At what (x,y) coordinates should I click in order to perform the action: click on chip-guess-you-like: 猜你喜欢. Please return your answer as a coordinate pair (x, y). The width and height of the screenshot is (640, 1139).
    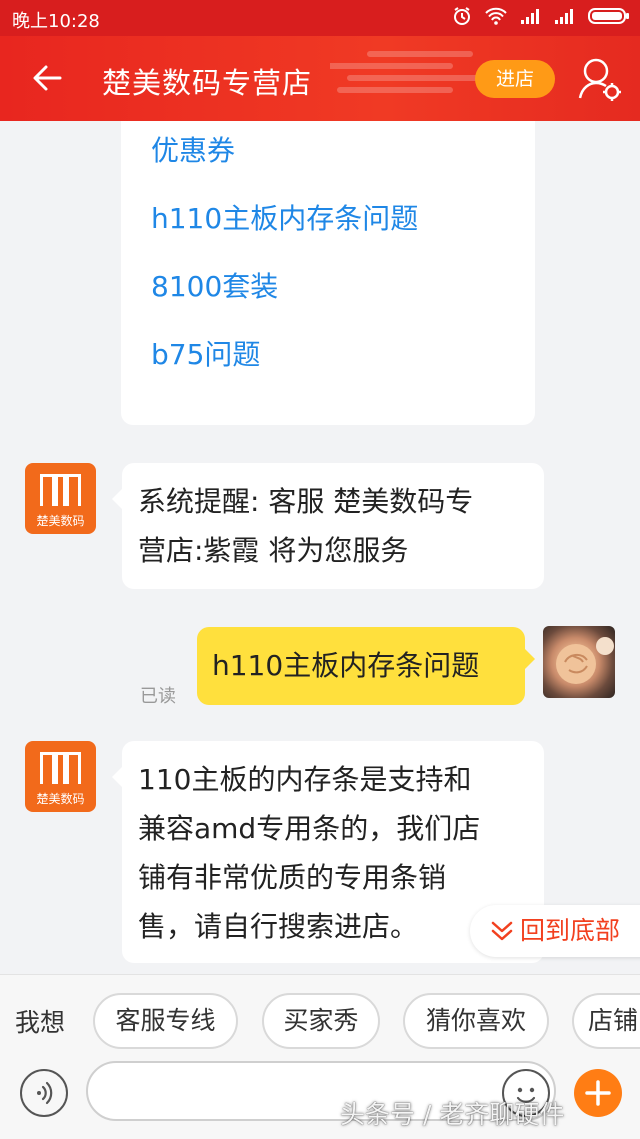
    Looking at the image, I should click on (476, 1021).